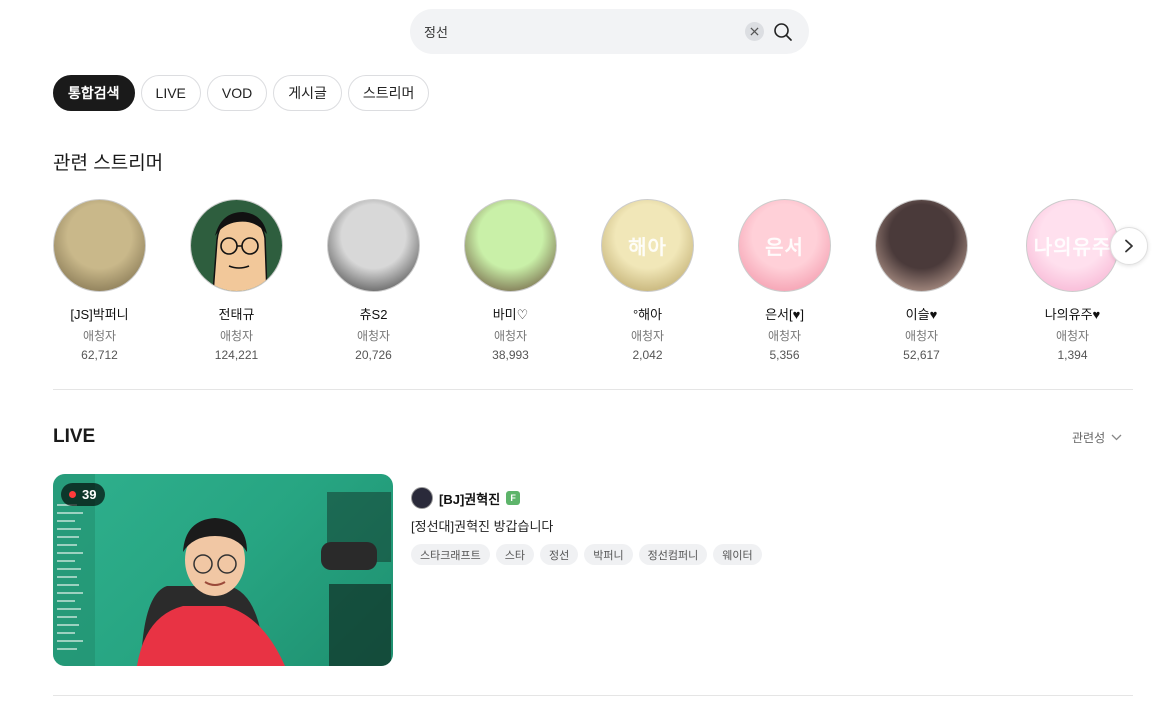 The width and height of the screenshot is (1172, 718). Describe the element at coordinates (99, 314) in the screenshot. I see `streamer-name: [JS]박퍼니` at that location.